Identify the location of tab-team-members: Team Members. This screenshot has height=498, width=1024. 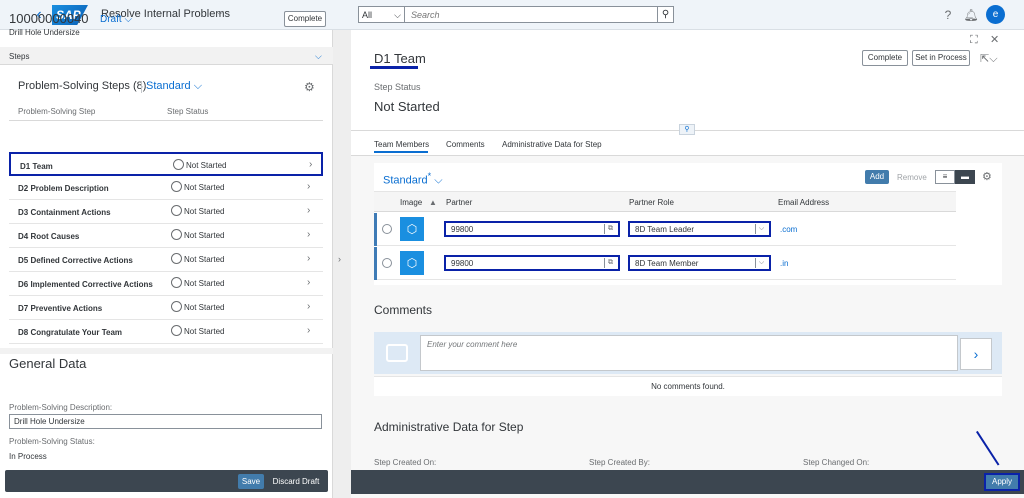
(401, 144).